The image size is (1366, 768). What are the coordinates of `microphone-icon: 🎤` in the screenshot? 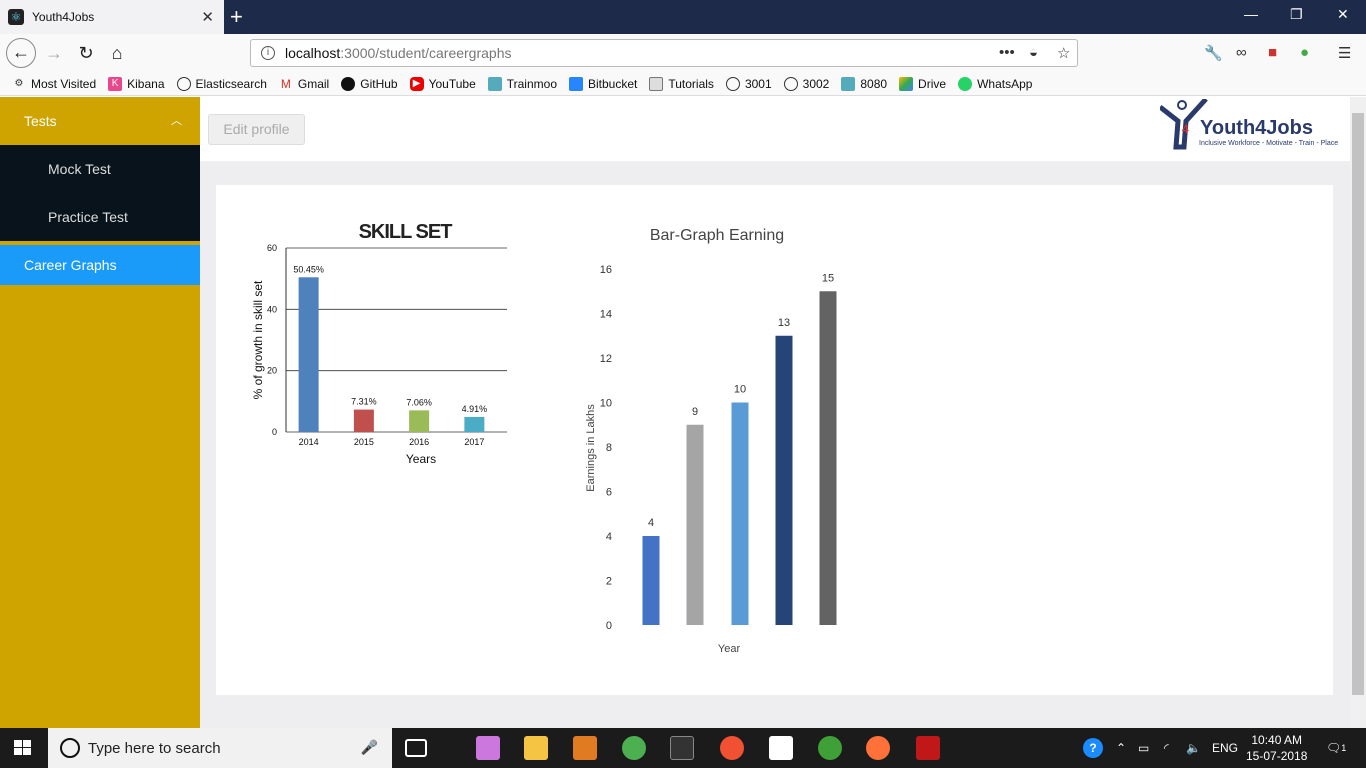 It's located at (369, 747).